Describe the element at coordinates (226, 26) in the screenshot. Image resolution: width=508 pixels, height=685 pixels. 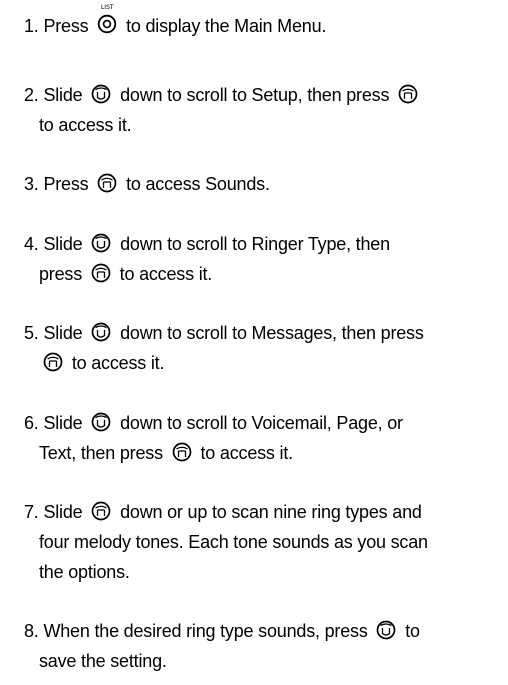
I see `step-text: to display the Main Menu.` at that location.